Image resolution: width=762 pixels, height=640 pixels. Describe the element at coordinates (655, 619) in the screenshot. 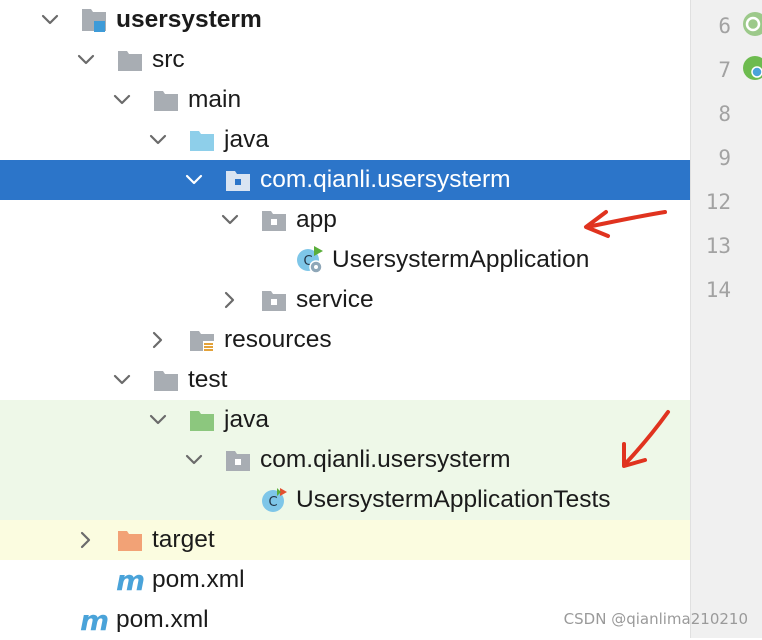

I see `watermark: CSDN @qianlima210210` at that location.